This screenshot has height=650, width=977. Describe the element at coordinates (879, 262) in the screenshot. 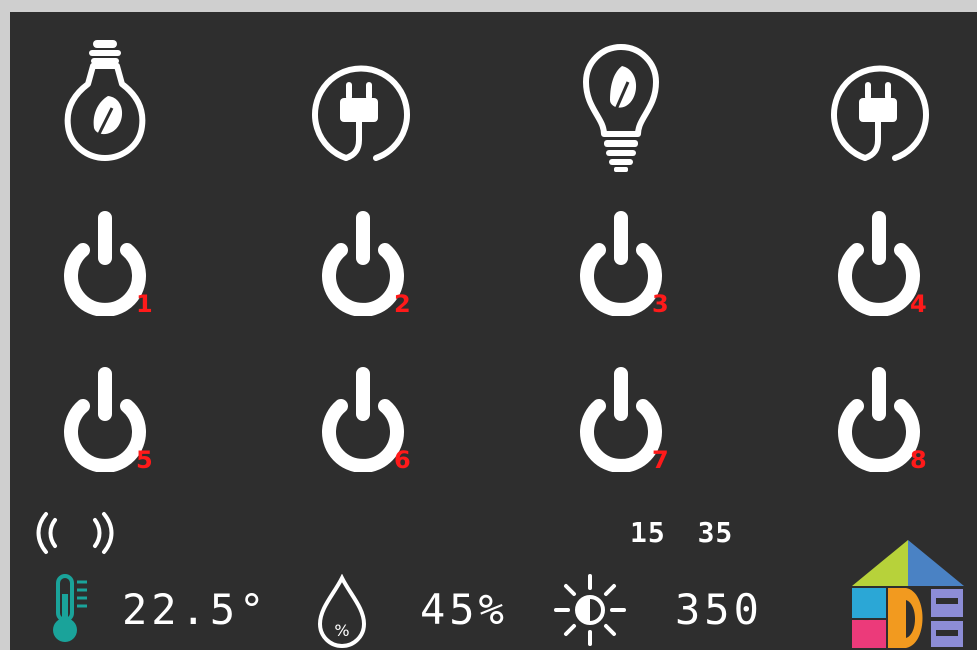

I see `power-button-4: 4` at that location.